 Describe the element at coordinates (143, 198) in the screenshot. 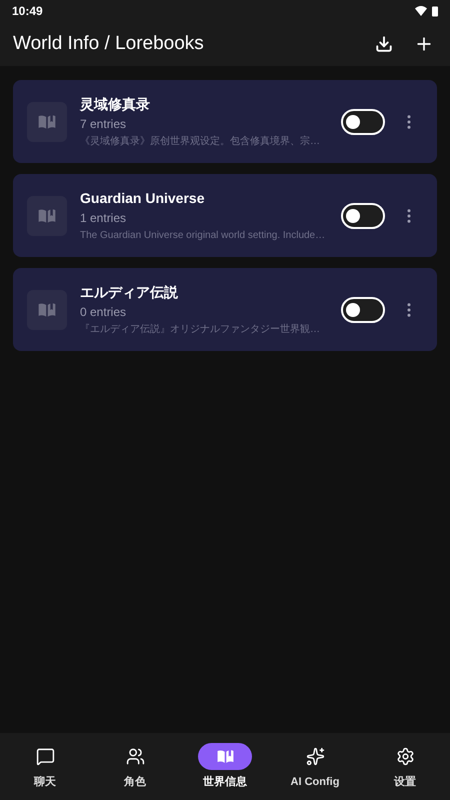

I see `lorebook-name: Guardian Universe` at that location.